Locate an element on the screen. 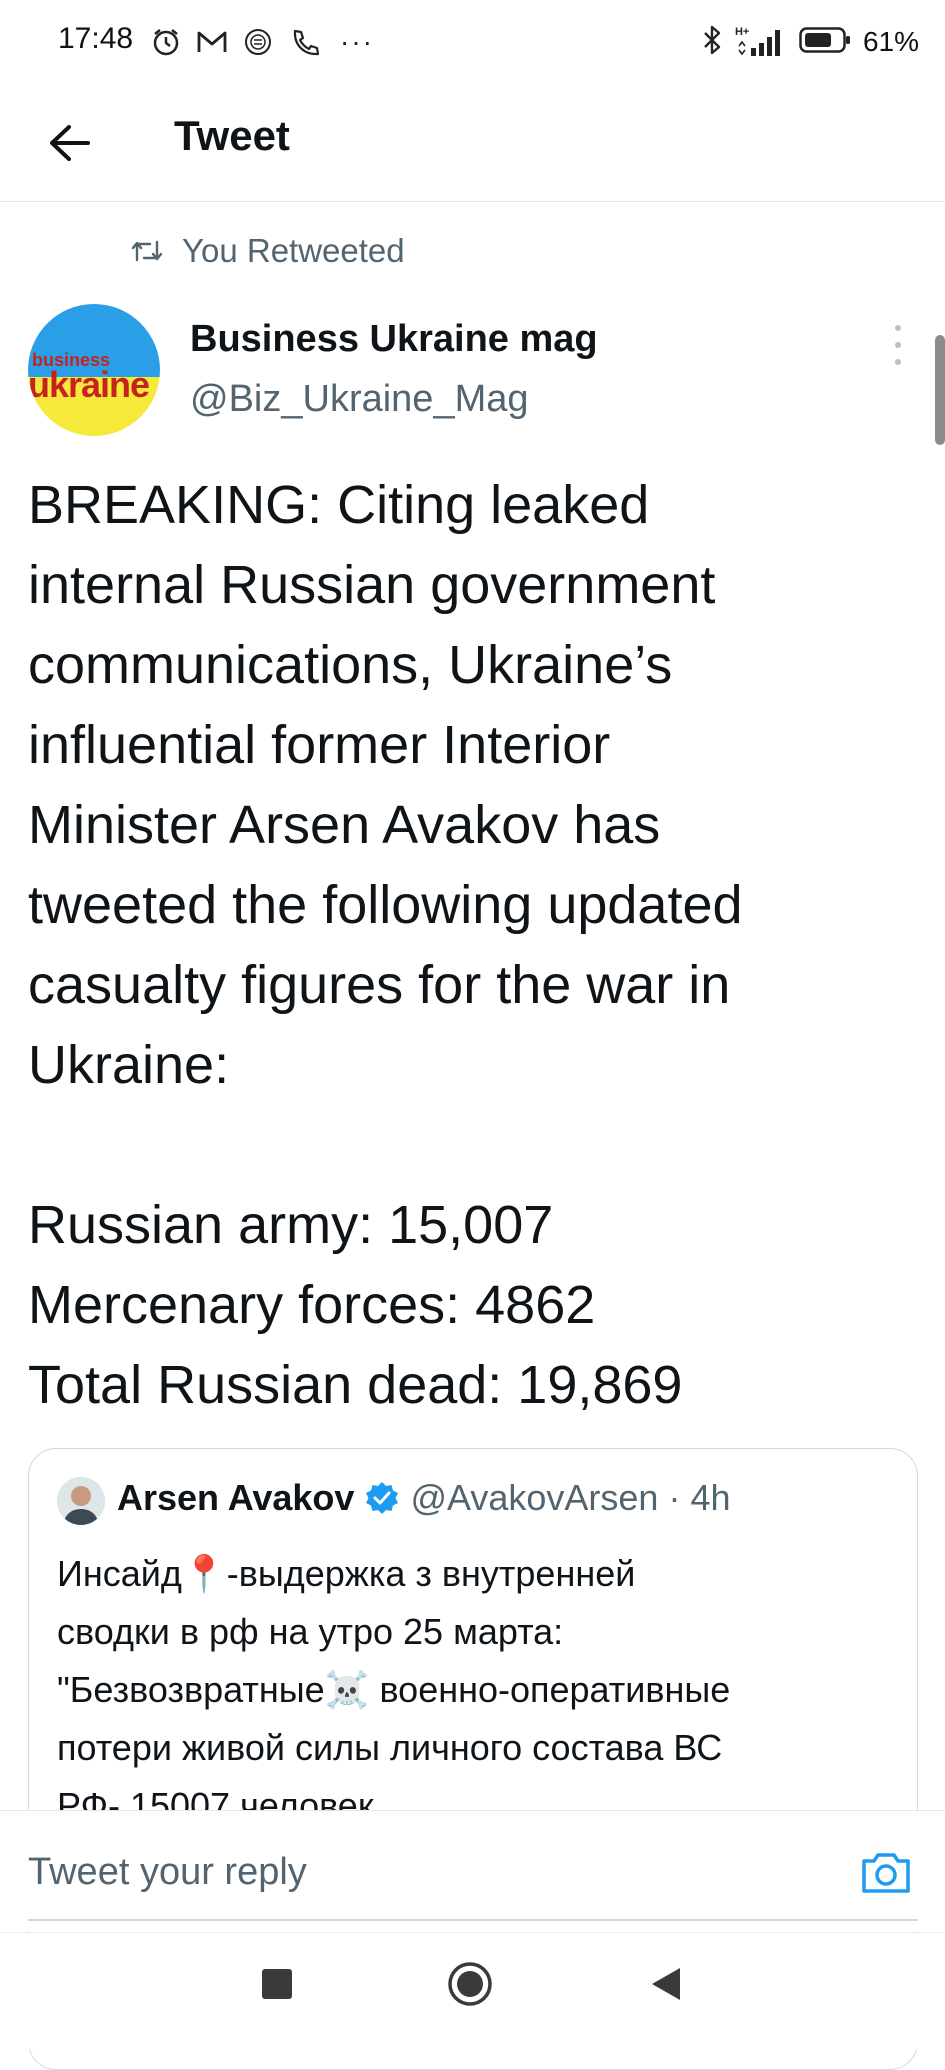 Image resolution: width=945 pixels, height=2070 pixels. quoted-line: потери живой силы личного состава ВС is located at coordinates (390, 1747).